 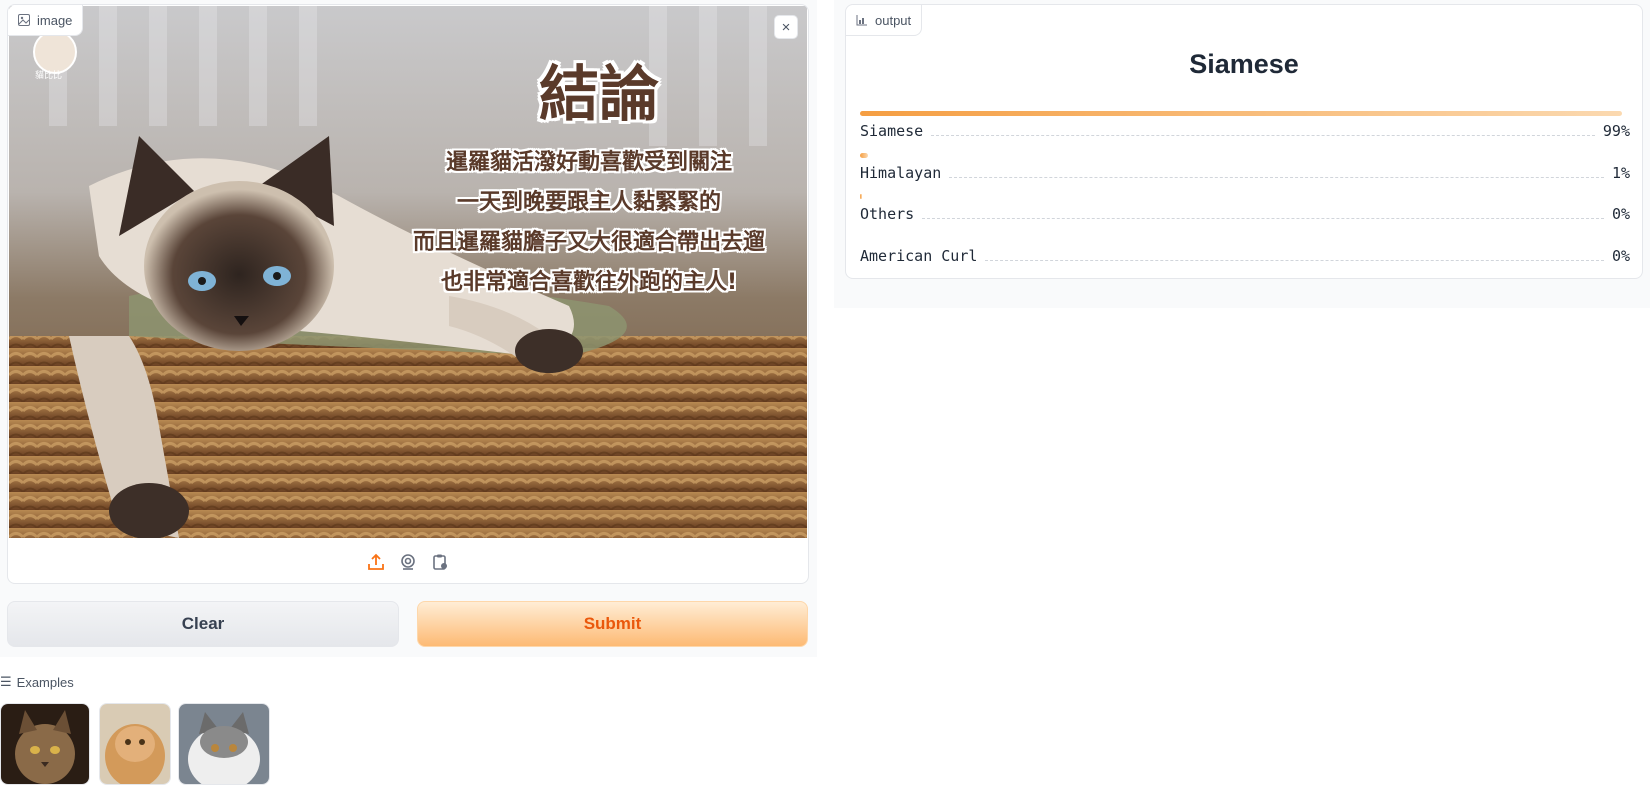 What do you see at coordinates (376, 562) in the screenshot?
I see `upload-icon` at bounding box center [376, 562].